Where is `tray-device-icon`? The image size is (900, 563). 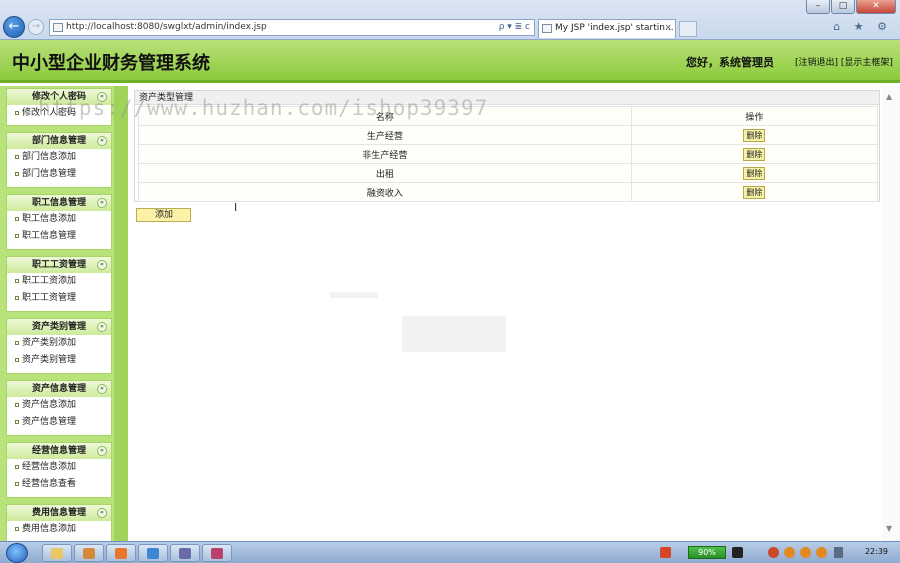 tray-device-icon is located at coordinates (737, 552).